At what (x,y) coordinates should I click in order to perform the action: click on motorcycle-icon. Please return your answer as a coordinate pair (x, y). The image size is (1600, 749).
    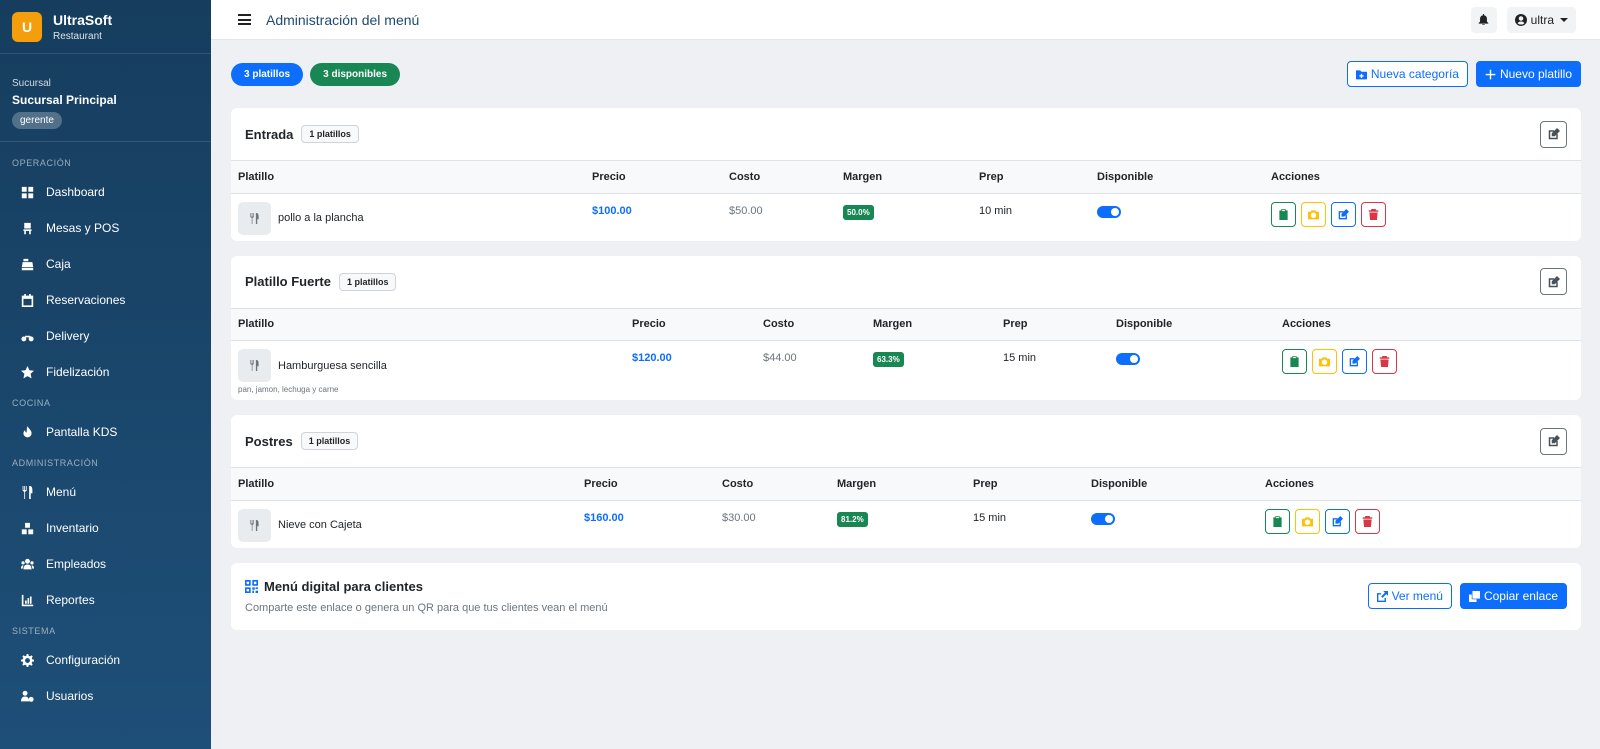
    Looking at the image, I should click on (27, 336).